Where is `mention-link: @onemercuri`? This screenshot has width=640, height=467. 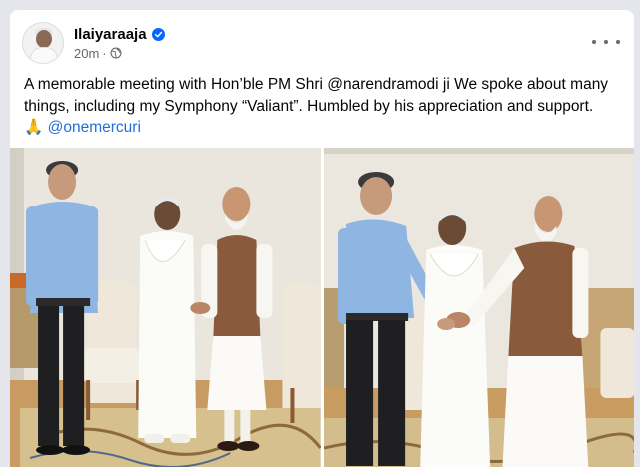
mention-link: @onemercuri is located at coordinates (94, 127).